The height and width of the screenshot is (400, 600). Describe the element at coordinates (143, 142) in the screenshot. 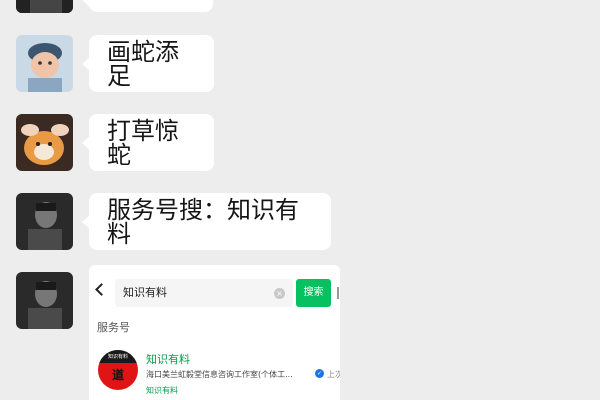

I see `message-text: 打草惊蛇` at that location.